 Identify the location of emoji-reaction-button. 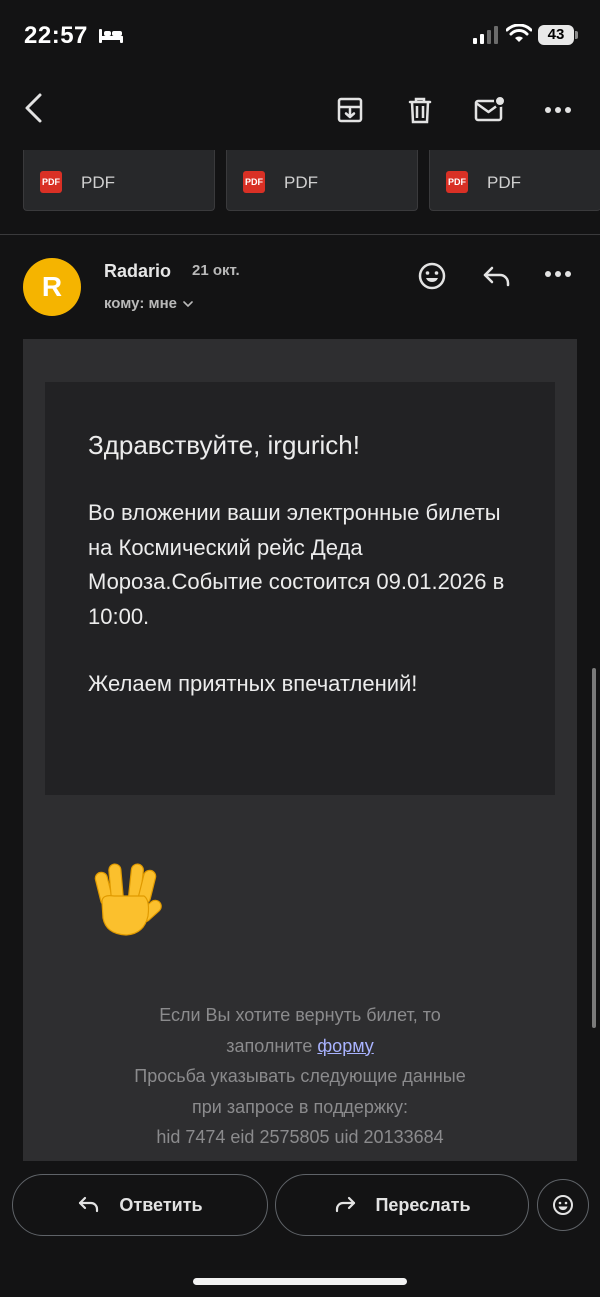
(563, 1205).